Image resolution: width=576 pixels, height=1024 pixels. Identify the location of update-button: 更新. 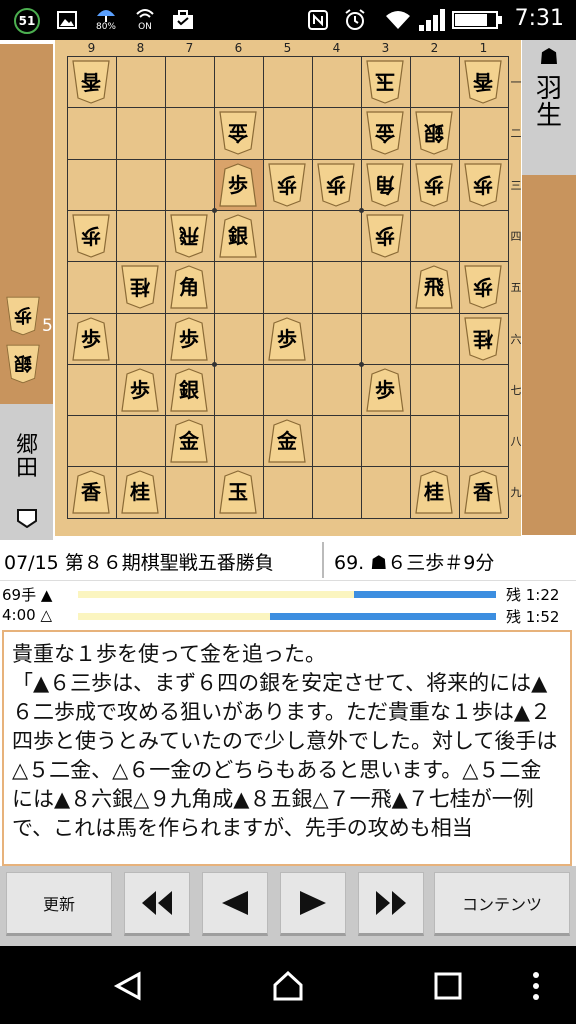
(59, 904).